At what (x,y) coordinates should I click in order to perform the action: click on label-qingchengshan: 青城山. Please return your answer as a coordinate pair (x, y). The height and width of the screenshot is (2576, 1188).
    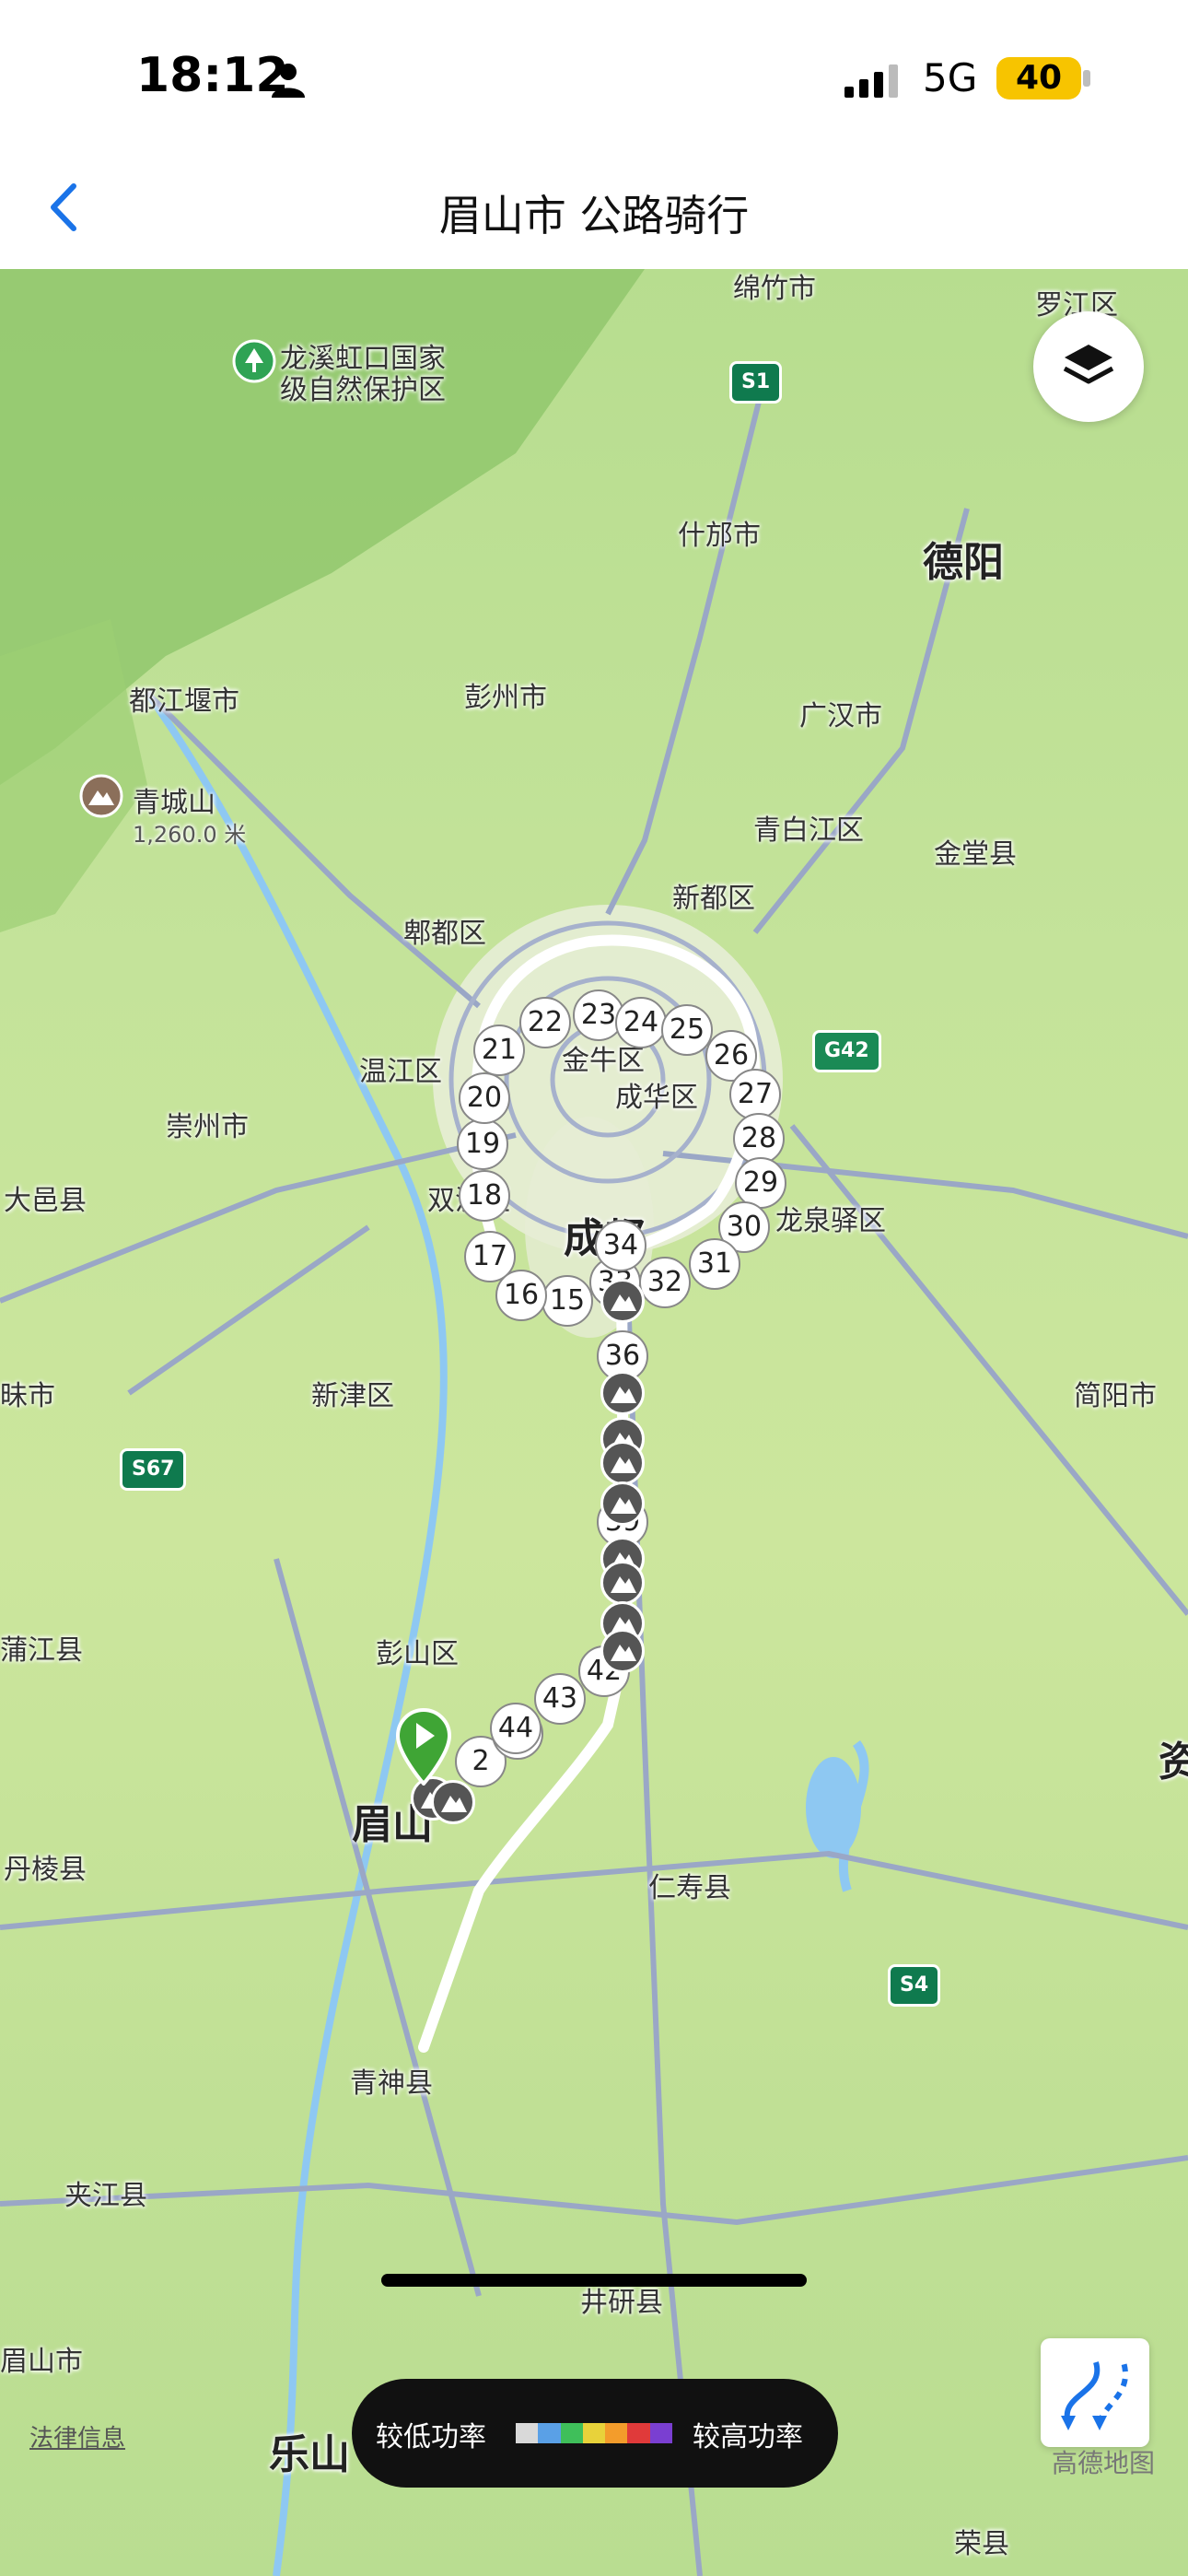
    Looking at the image, I should click on (174, 803).